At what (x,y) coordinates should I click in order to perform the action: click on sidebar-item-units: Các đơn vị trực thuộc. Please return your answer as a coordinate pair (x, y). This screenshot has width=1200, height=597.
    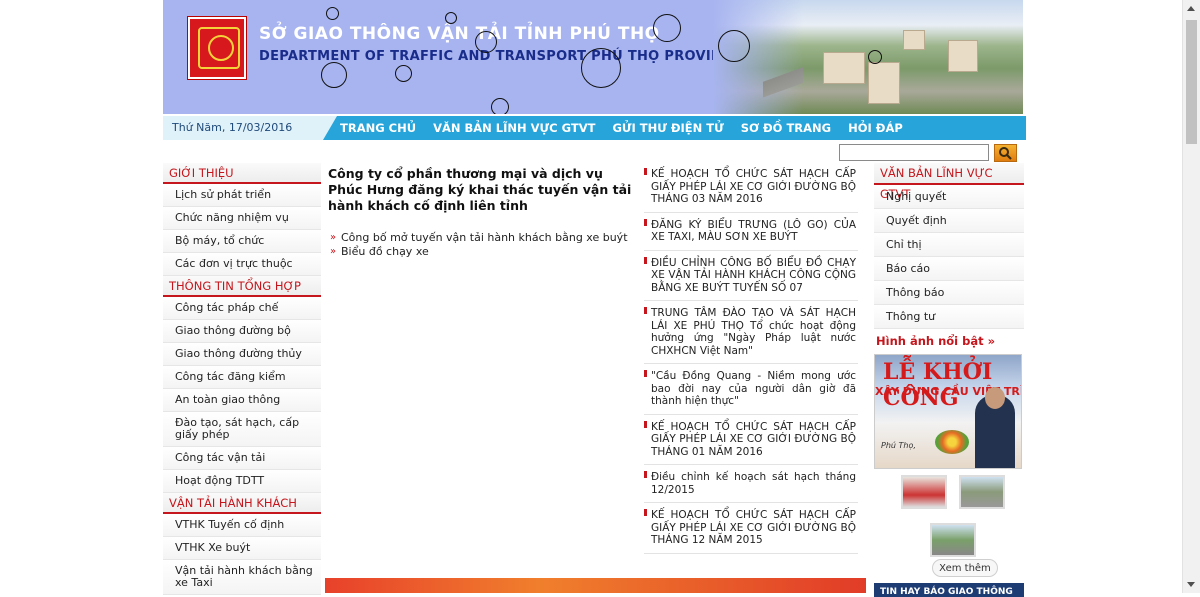
    Looking at the image, I should click on (242, 264).